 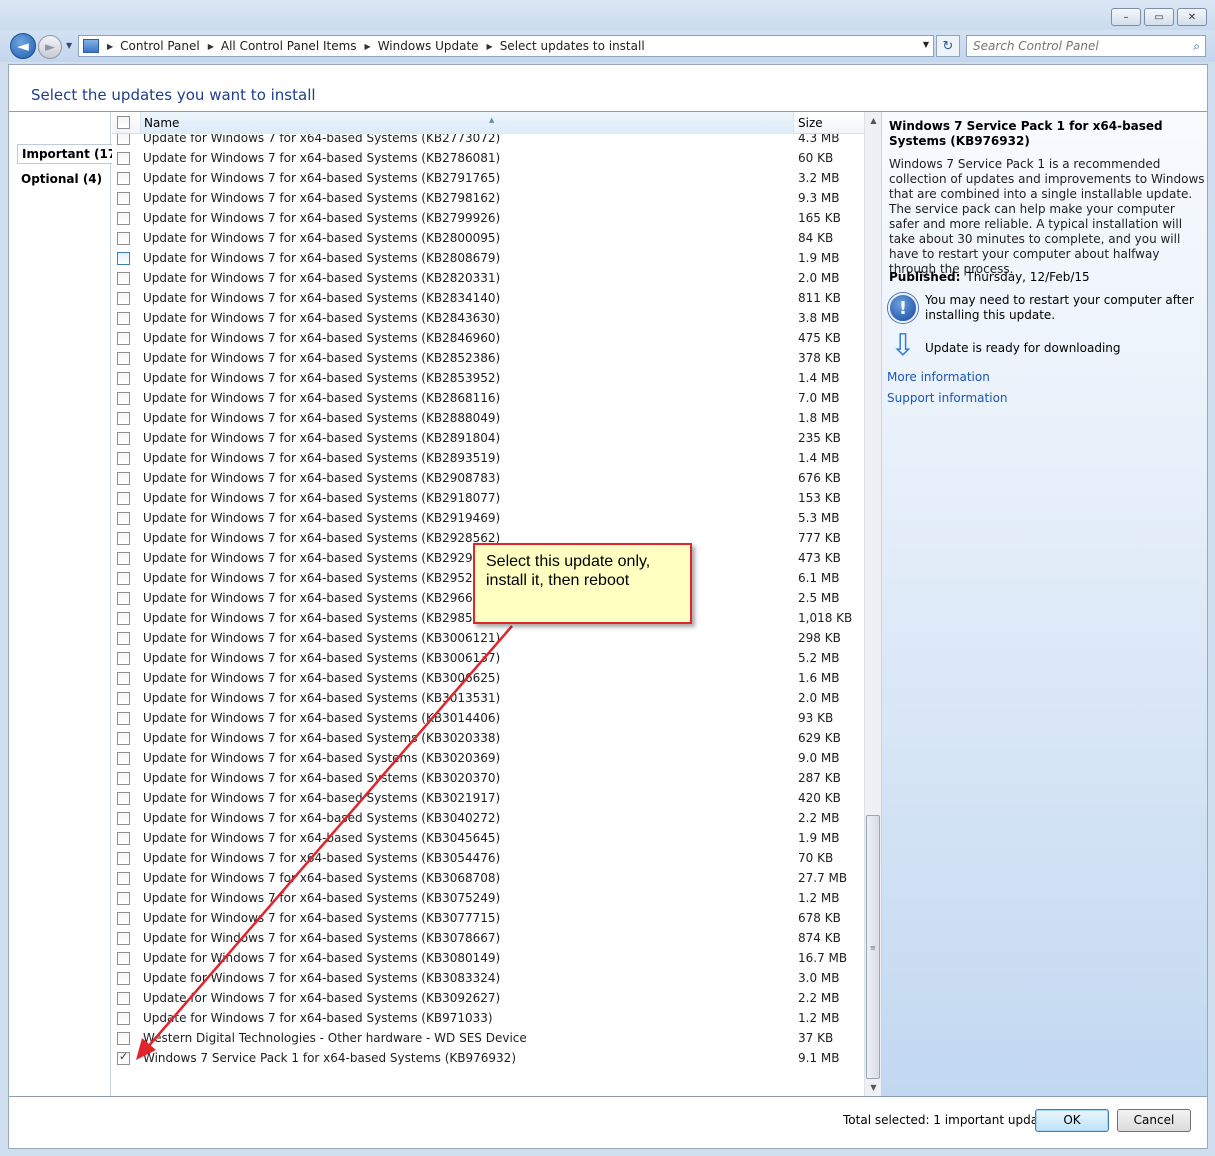 What do you see at coordinates (873, 120) in the screenshot?
I see `scroll-up-icon: ▲` at bounding box center [873, 120].